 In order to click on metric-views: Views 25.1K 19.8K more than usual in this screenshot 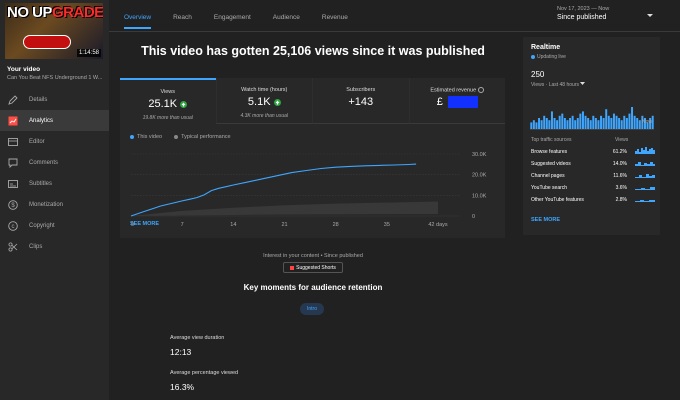, I will do `click(168, 101)`.